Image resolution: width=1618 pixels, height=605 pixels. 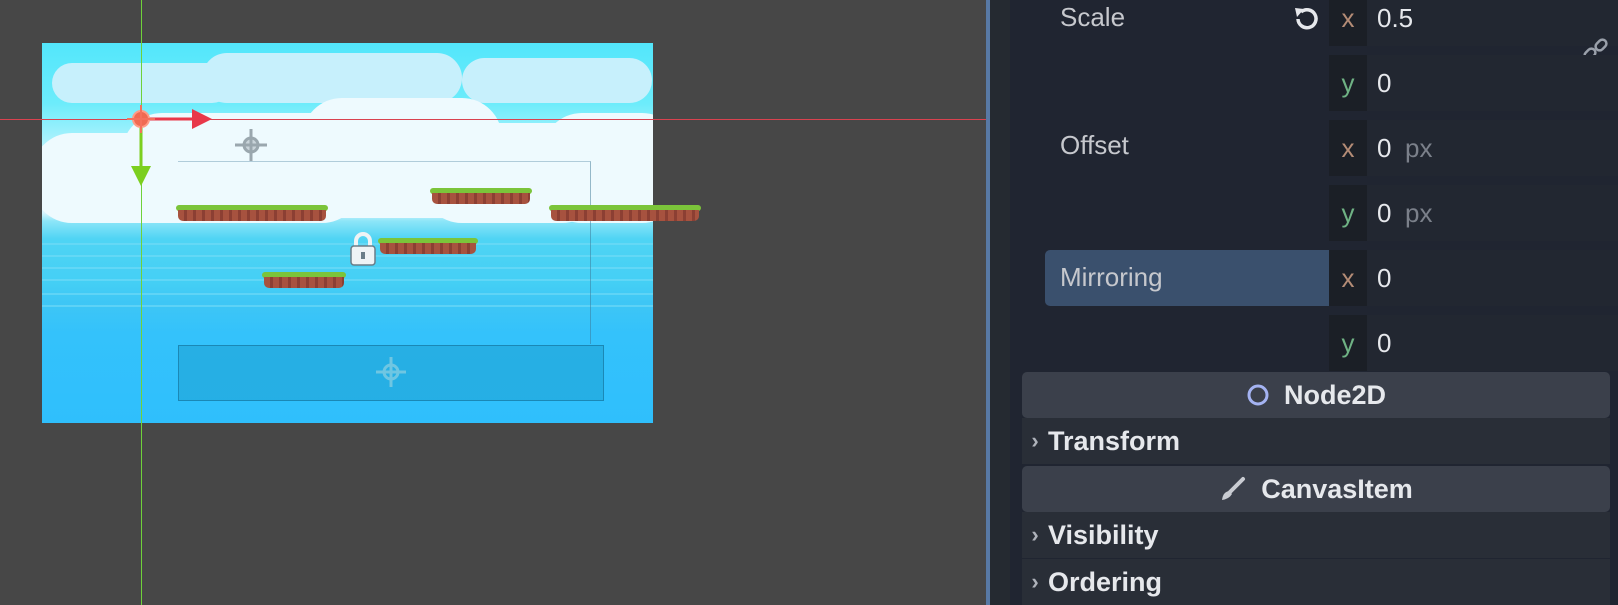 I want to click on scale-y-field: 0, so click(x=1384, y=83).